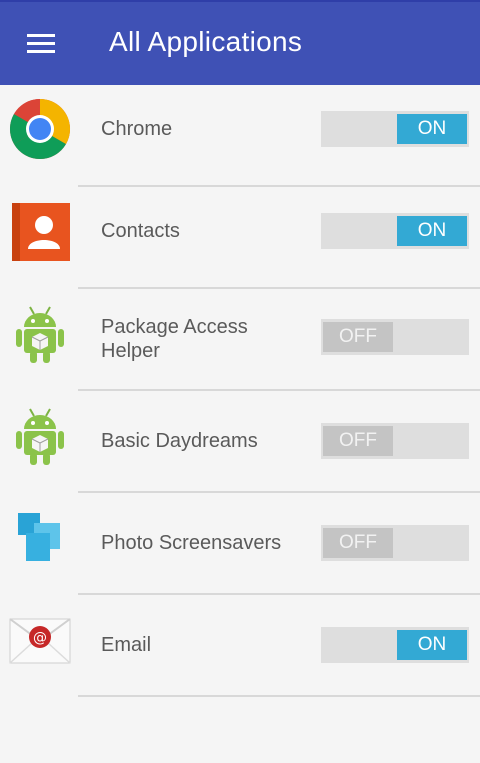 The image size is (480, 763). I want to click on divider, so click(279, 696).